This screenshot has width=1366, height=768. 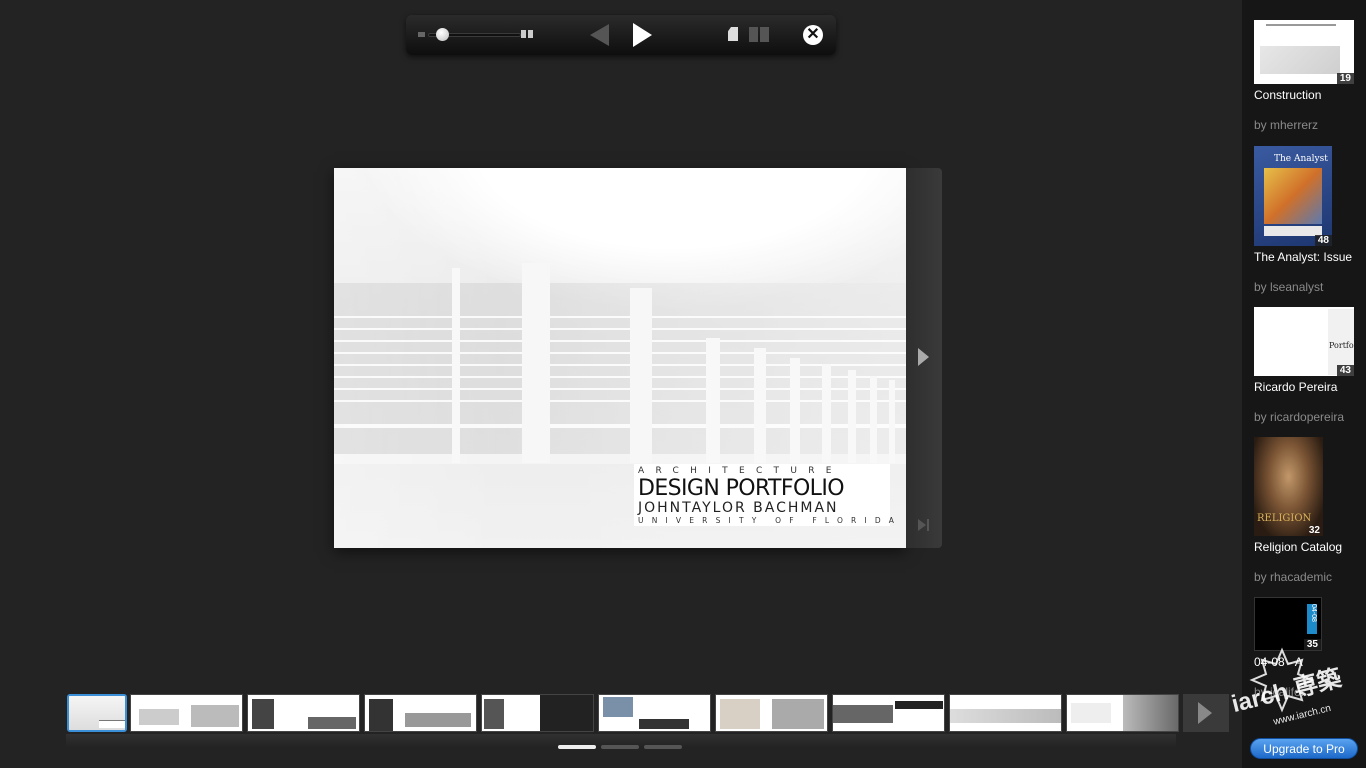 What do you see at coordinates (599, 35) in the screenshot?
I see `previous-page-button` at bounding box center [599, 35].